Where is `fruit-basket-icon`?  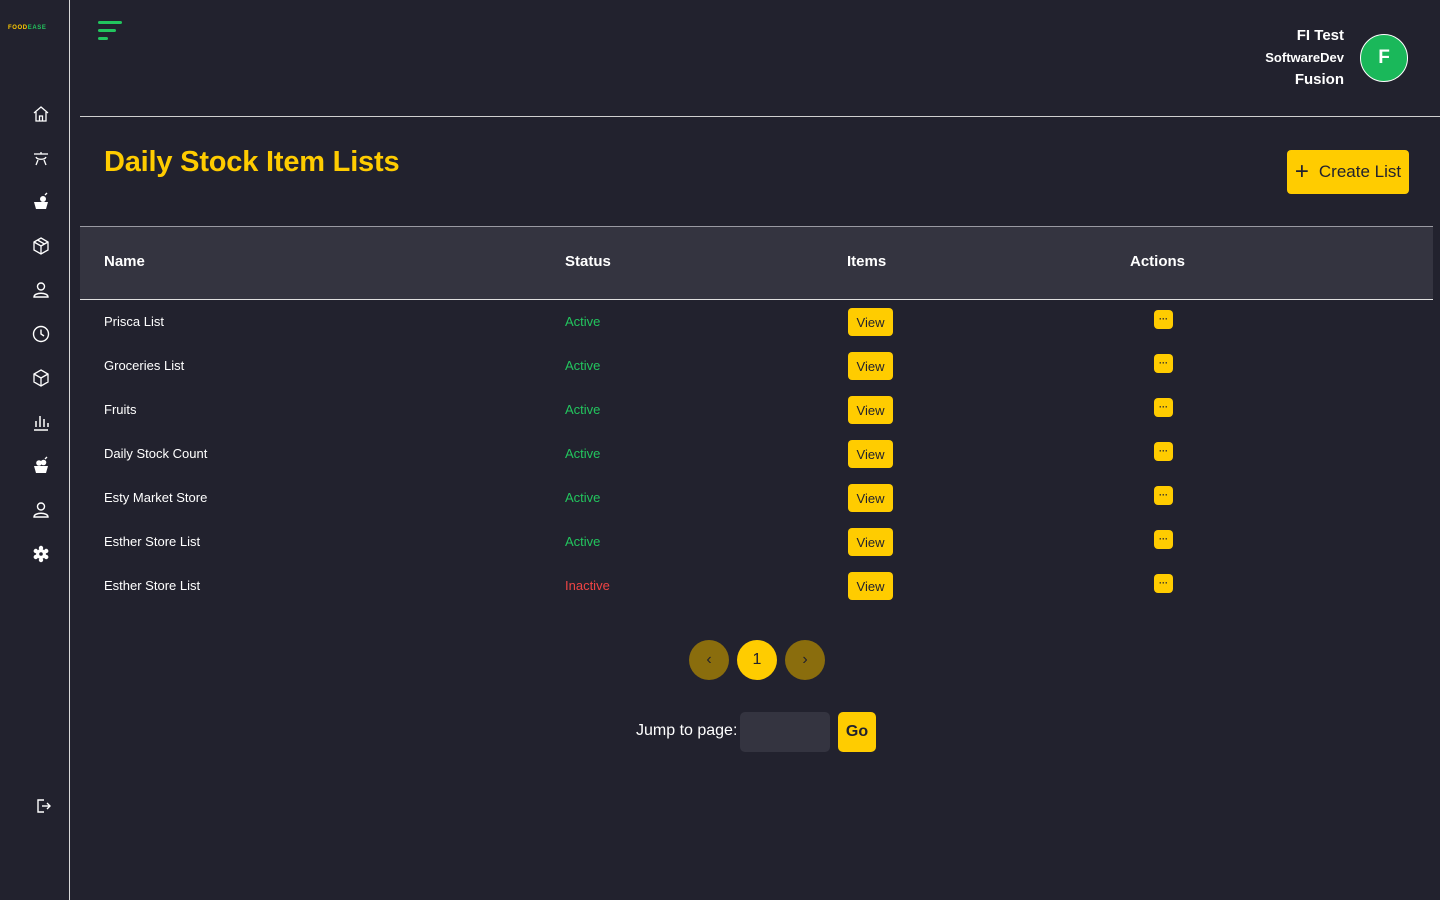
fruit-basket-icon is located at coordinates (41, 466).